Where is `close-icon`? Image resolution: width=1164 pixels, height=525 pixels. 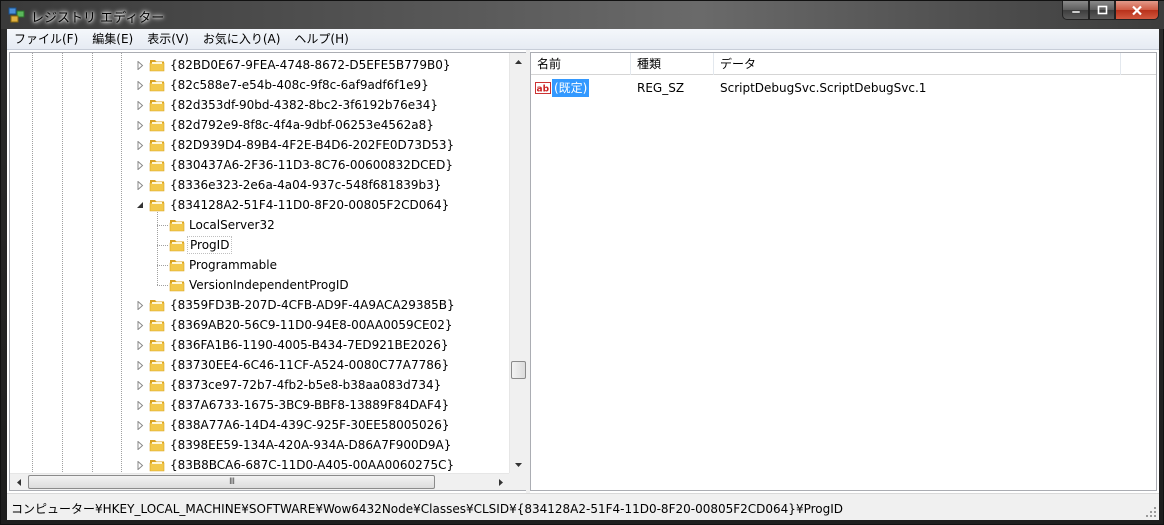
close-icon is located at coordinates (1137, 10).